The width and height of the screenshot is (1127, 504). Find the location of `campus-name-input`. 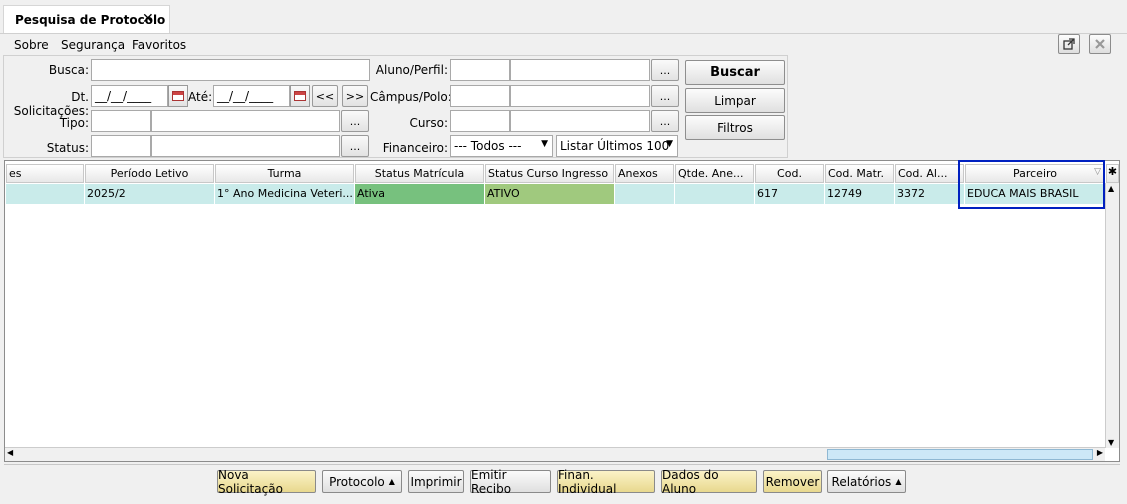

campus-name-input is located at coordinates (580, 96).